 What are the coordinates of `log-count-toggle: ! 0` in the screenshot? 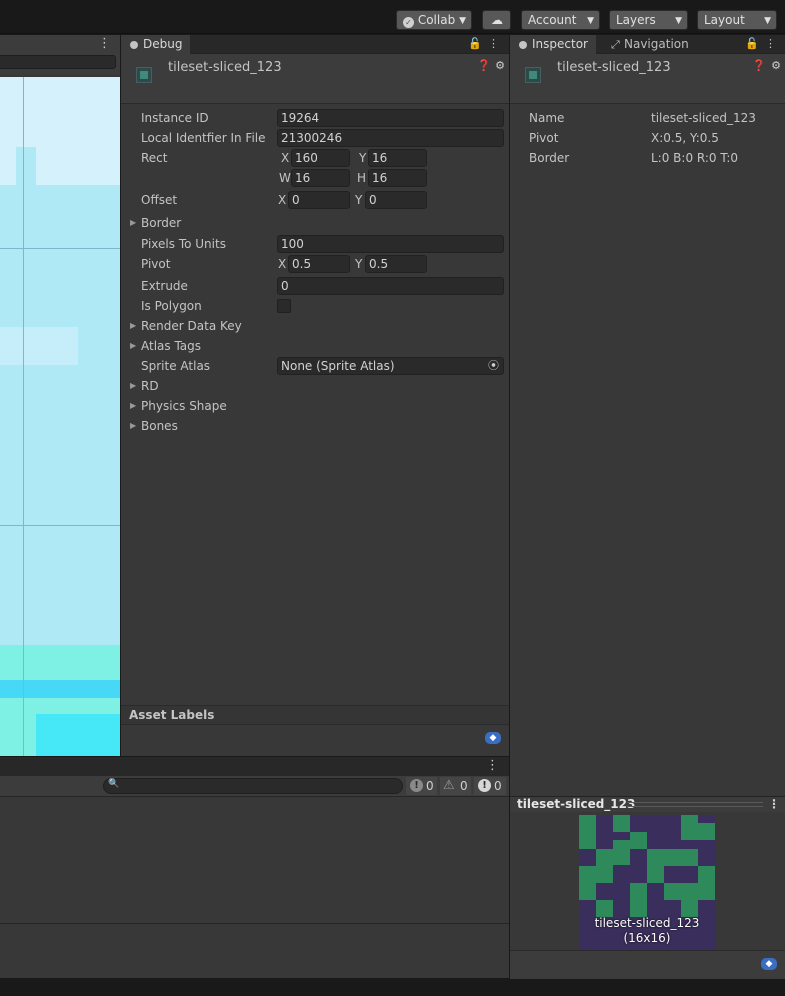 It's located at (421, 786).